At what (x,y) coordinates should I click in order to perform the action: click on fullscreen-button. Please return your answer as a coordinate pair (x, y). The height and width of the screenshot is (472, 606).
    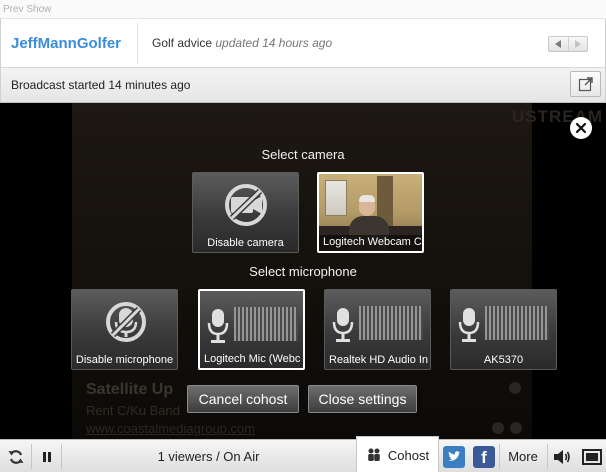
    Looking at the image, I should click on (591, 456).